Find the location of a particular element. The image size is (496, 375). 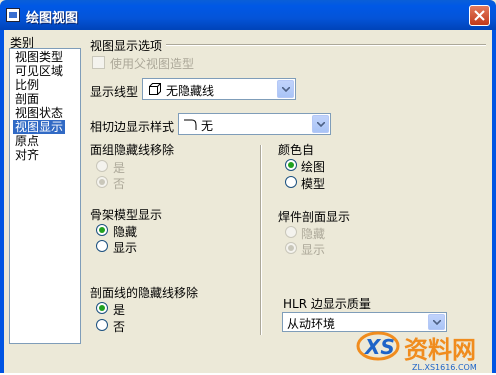

no-hidden-line-icon is located at coordinates (155, 89).